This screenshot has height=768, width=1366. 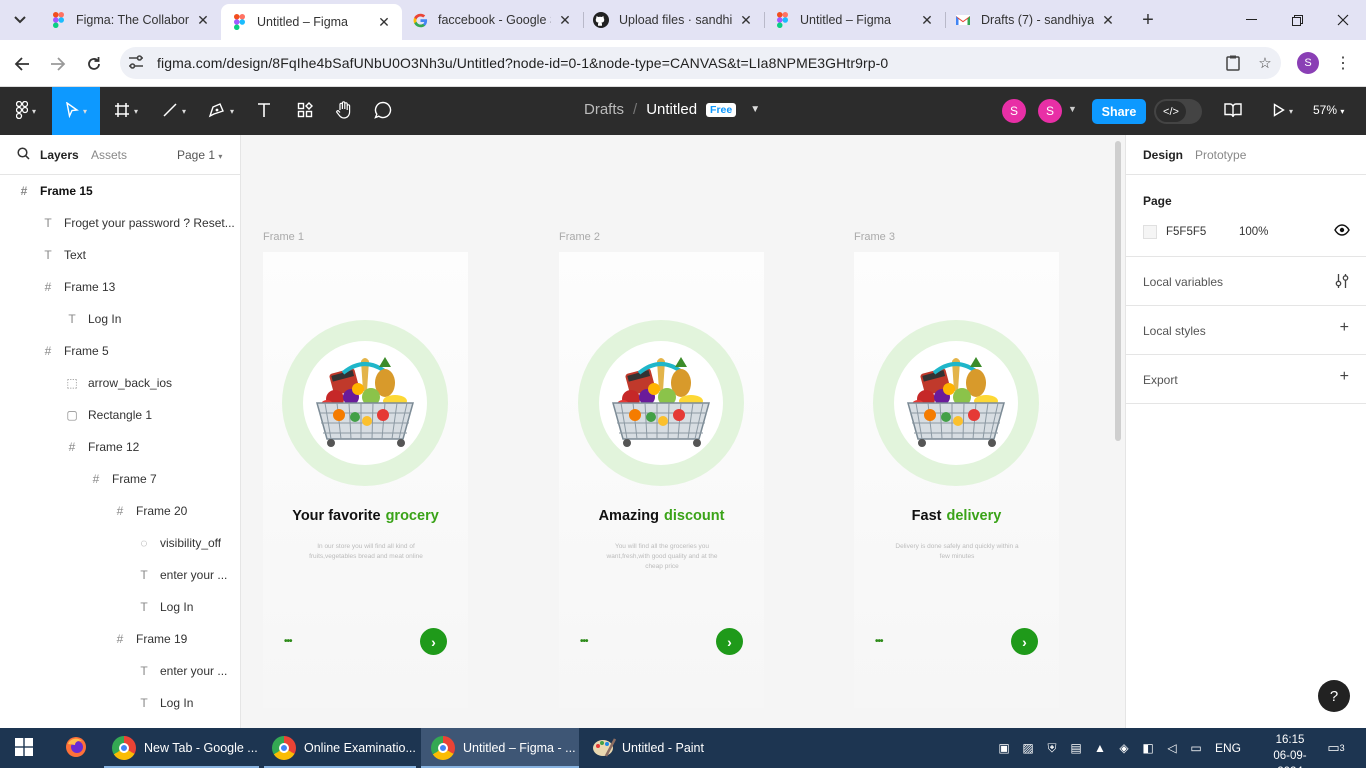 I want to click on eye-icon, so click(x=1342, y=231).